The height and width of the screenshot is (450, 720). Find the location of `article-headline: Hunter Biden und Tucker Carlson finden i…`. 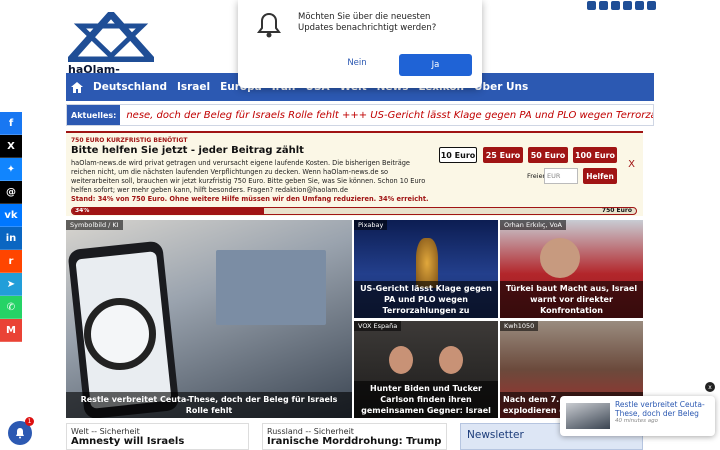

article-headline: Hunter Biden und Tucker Carlson finden i… is located at coordinates (426, 399).